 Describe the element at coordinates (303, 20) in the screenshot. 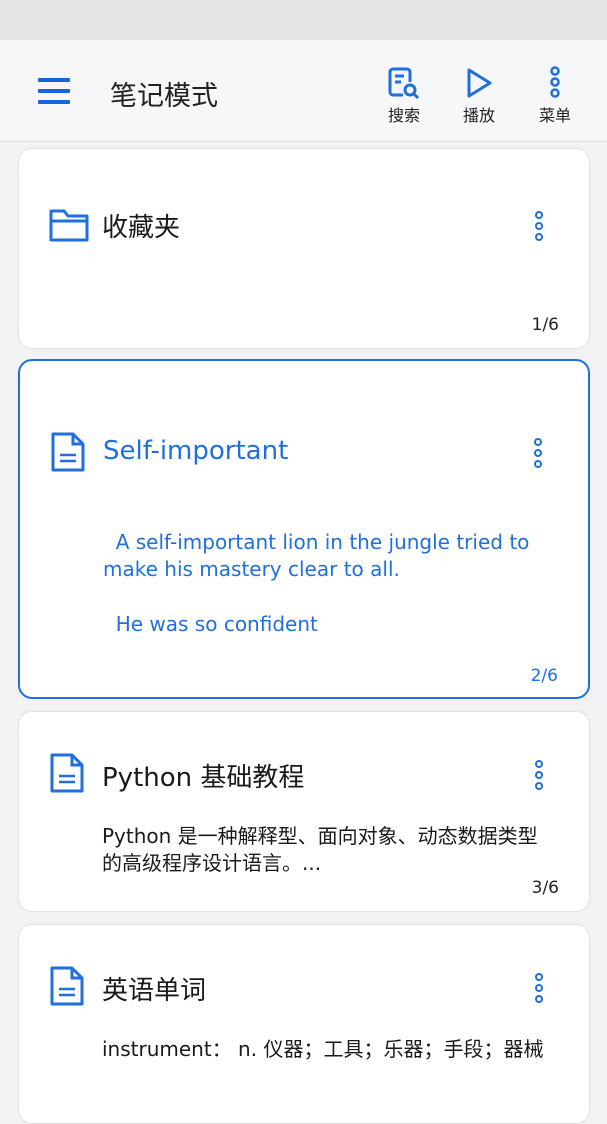

I see `status-bar` at that location.